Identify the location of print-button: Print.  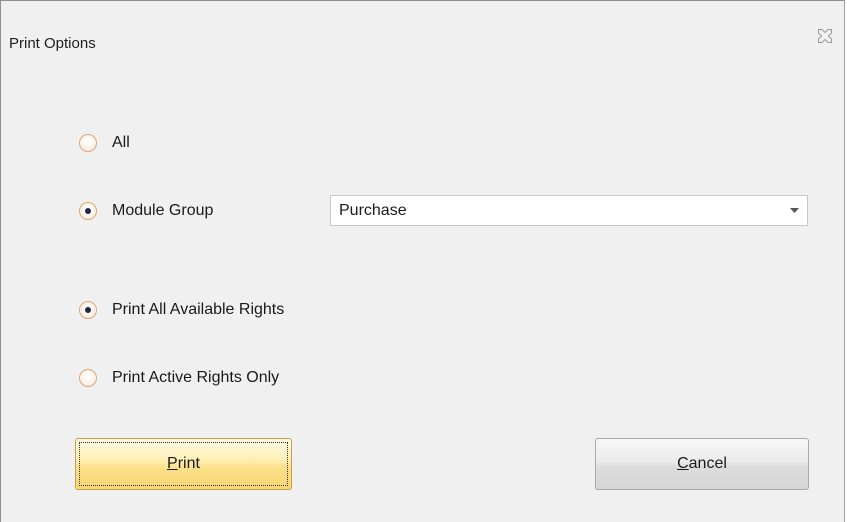
(183, 464).